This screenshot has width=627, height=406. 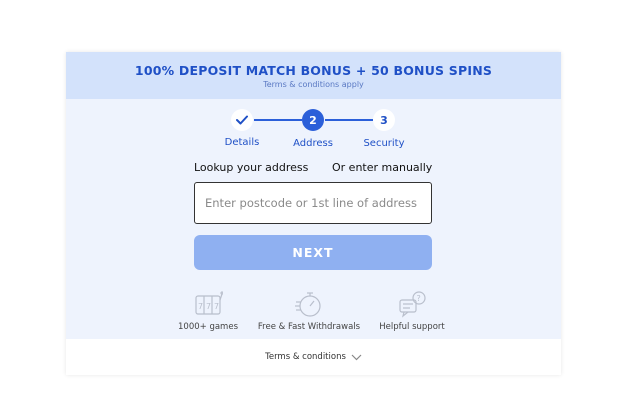 I want to click on slot-machine-icon: 7 7 7, so click(x=209, y=303).